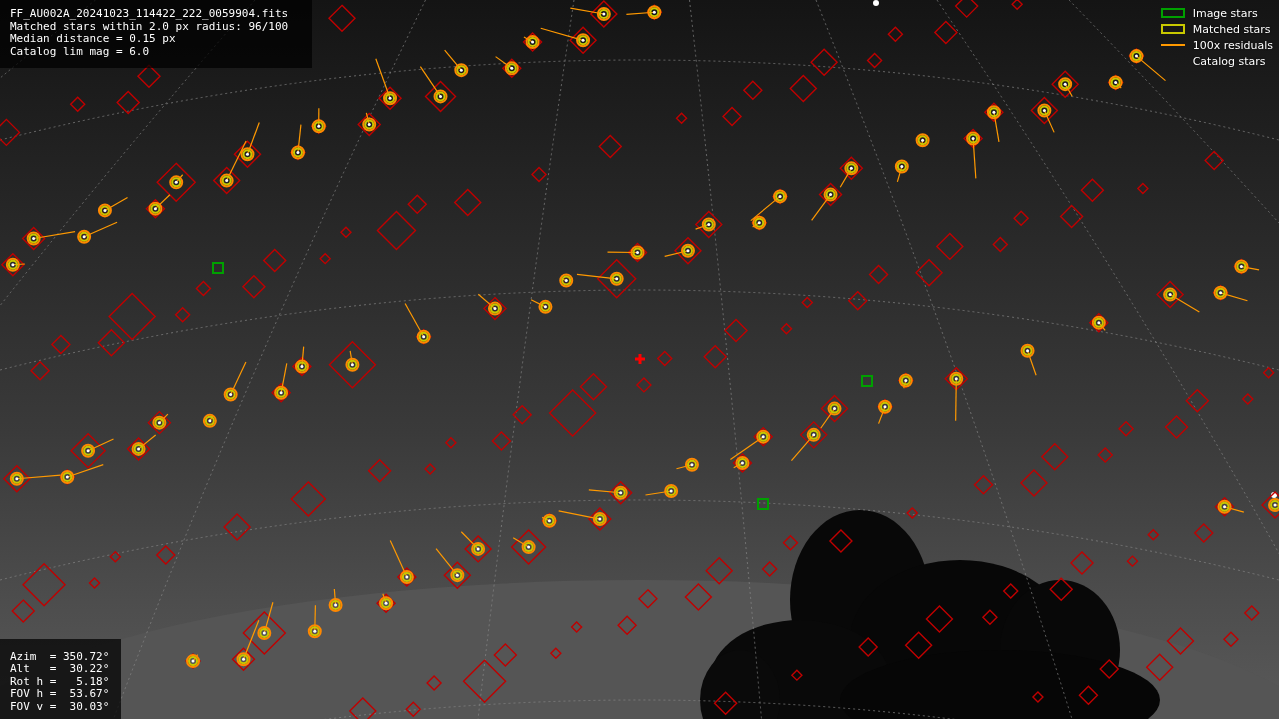 The width and height of the screenshot is (1279, 719). Describe the element at coordinates (1229, 61) in the screenshot. I see `legend-label: Catalog stars` at that location.